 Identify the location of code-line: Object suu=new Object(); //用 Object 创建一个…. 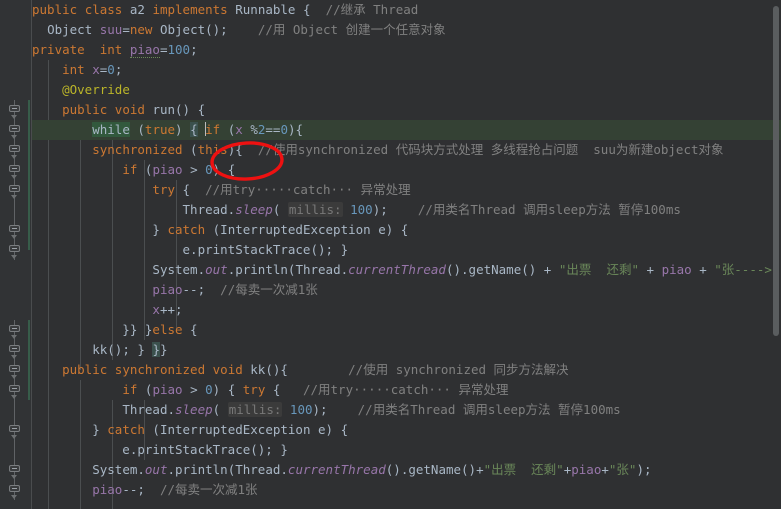
(406, 30).